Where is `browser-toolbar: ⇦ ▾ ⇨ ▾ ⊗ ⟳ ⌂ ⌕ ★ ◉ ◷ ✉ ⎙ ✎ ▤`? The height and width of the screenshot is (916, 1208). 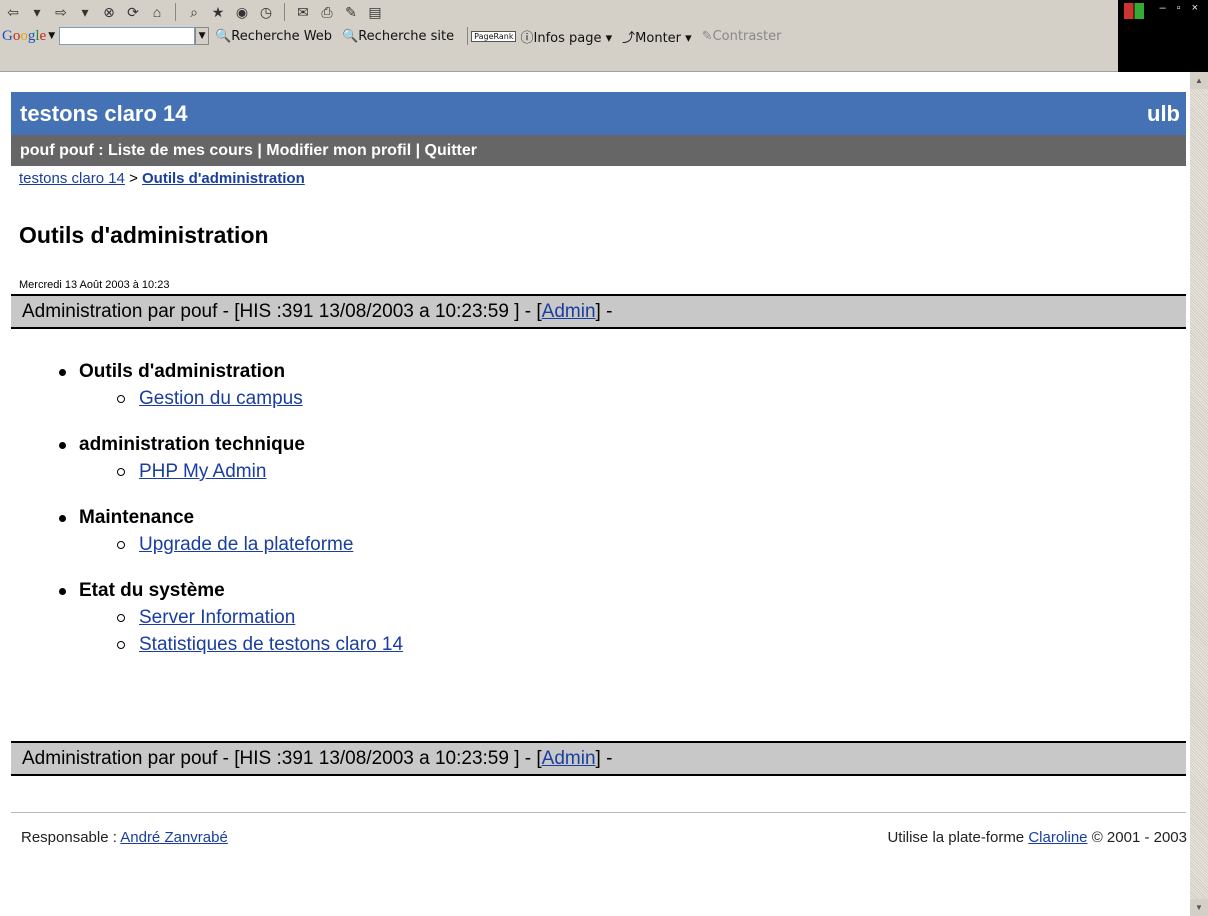
browser-toolbar: ⇦ ▾ ⇨ ▾ ⊗ ⟳ ⌂ ⌕ ★ ◉ ◷ ✉ ⎙ ✎ ▤ is located at coordinates (559, 12).